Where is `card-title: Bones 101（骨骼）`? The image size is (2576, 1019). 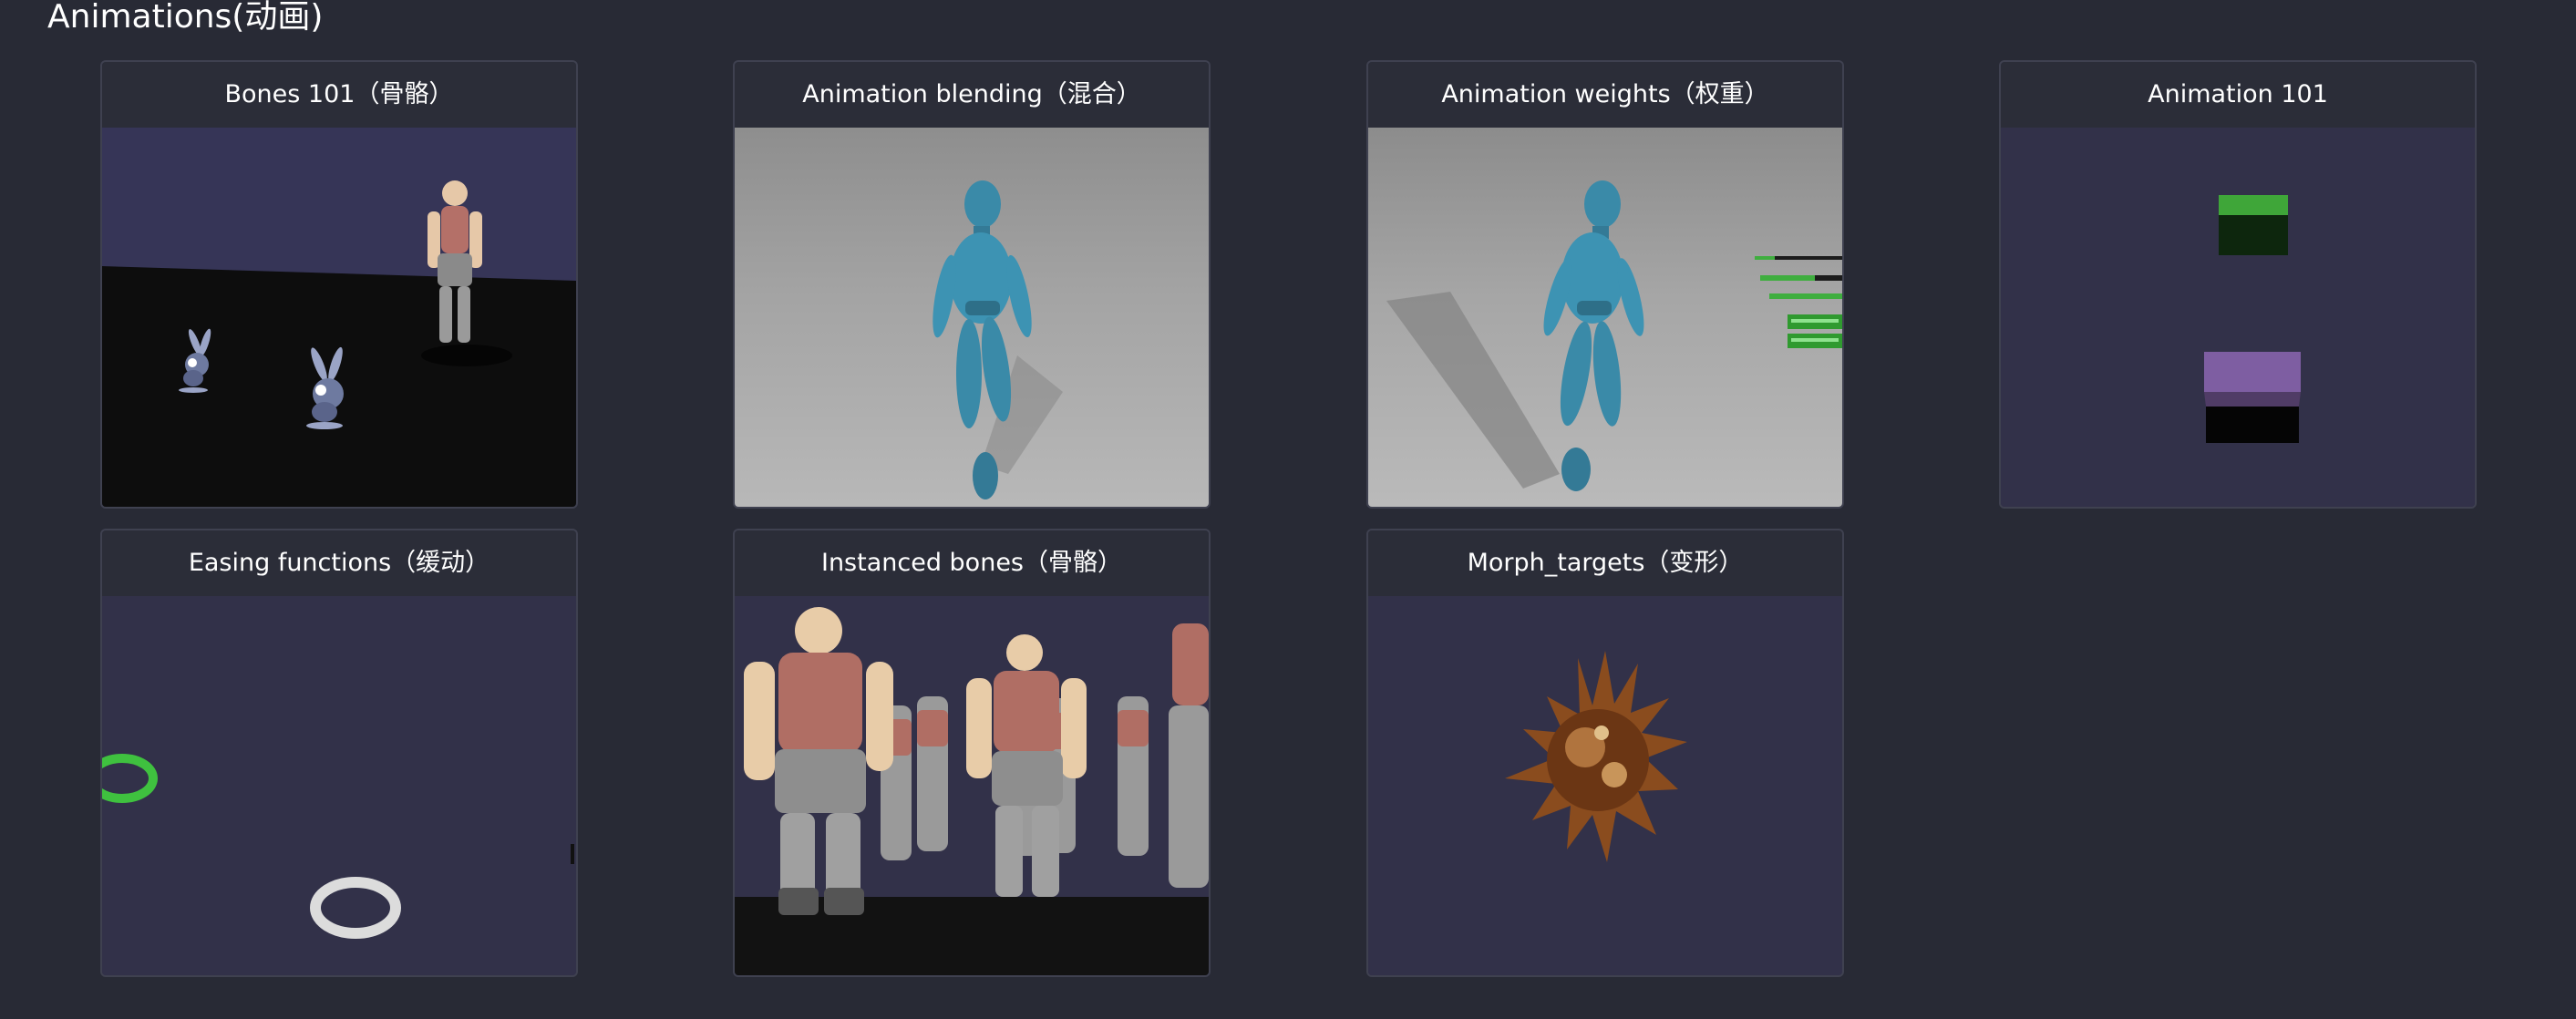 card-title: Bones 101（骨骼） is located at coordinates (339, 95).